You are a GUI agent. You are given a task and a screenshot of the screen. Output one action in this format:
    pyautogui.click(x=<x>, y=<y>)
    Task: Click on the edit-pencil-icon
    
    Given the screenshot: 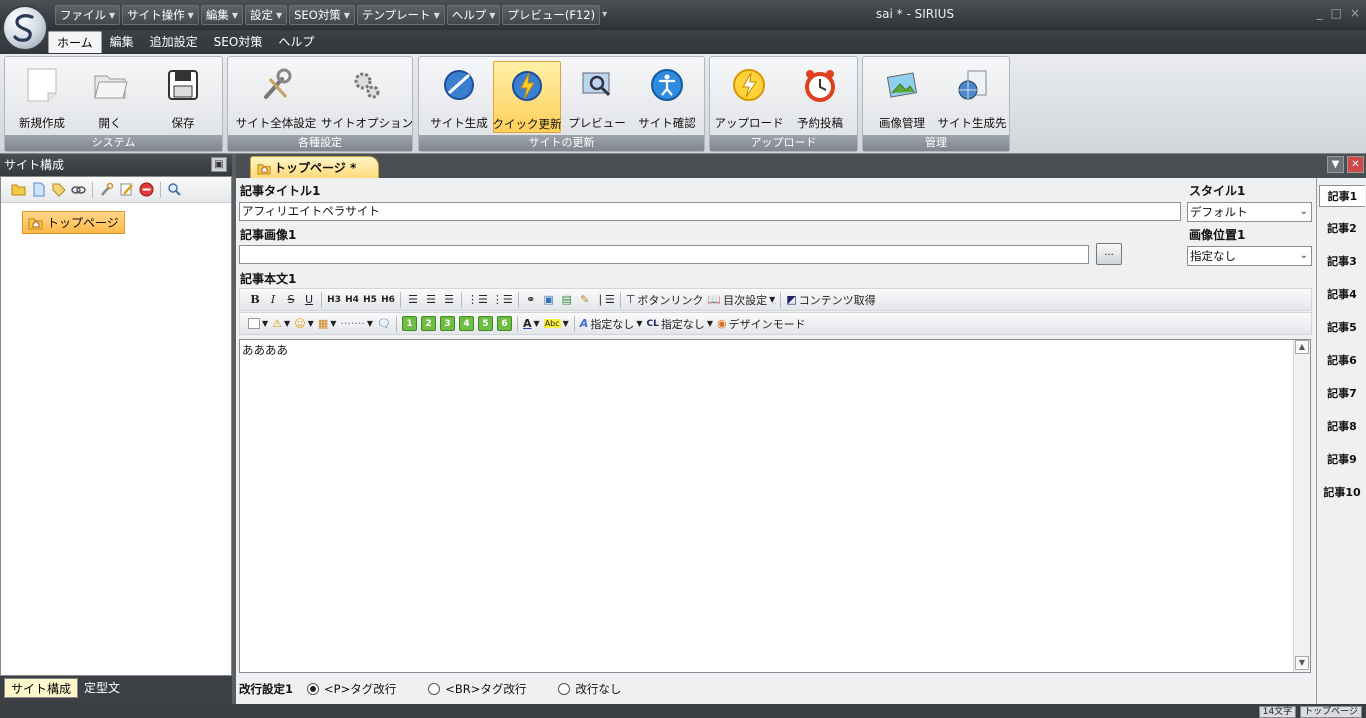 What is the action you would take?
    pyautogui.click(x=126, y=189)
    